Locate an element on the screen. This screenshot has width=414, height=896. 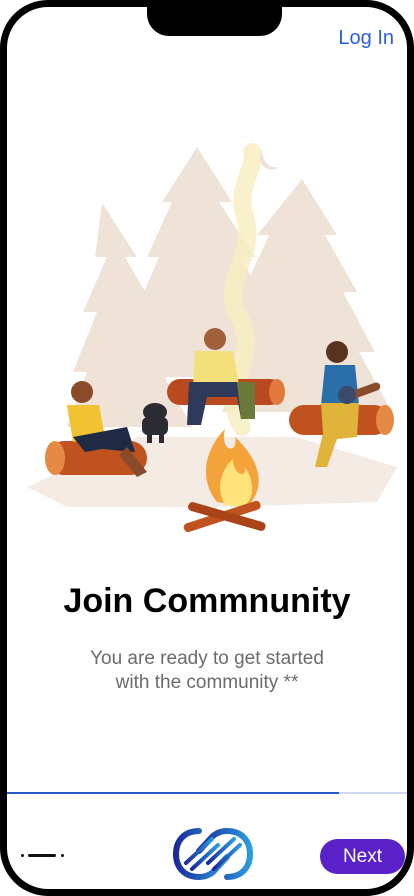
page-title: Join Commnunity is located at coordinates (207, 601).